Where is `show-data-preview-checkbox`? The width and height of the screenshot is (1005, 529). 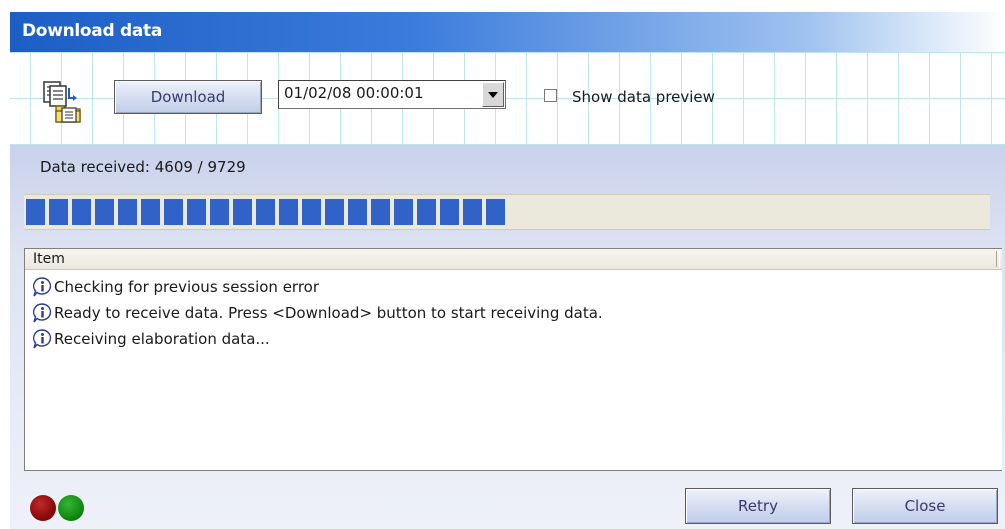
show-data-preview-checkbox is located at coordinates (550, 95).